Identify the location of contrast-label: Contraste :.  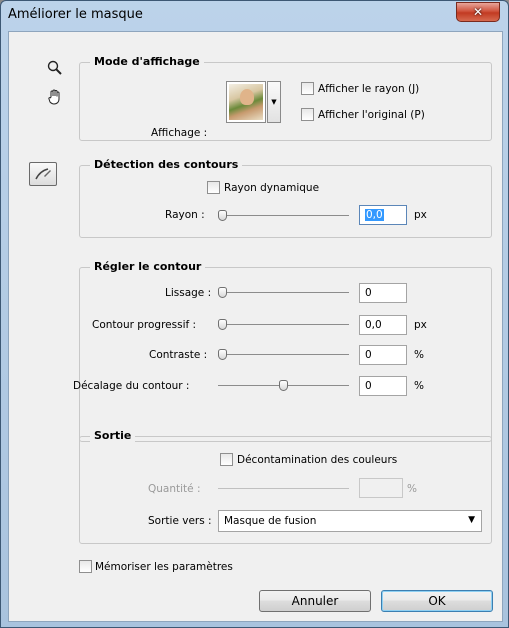
(178, 355).